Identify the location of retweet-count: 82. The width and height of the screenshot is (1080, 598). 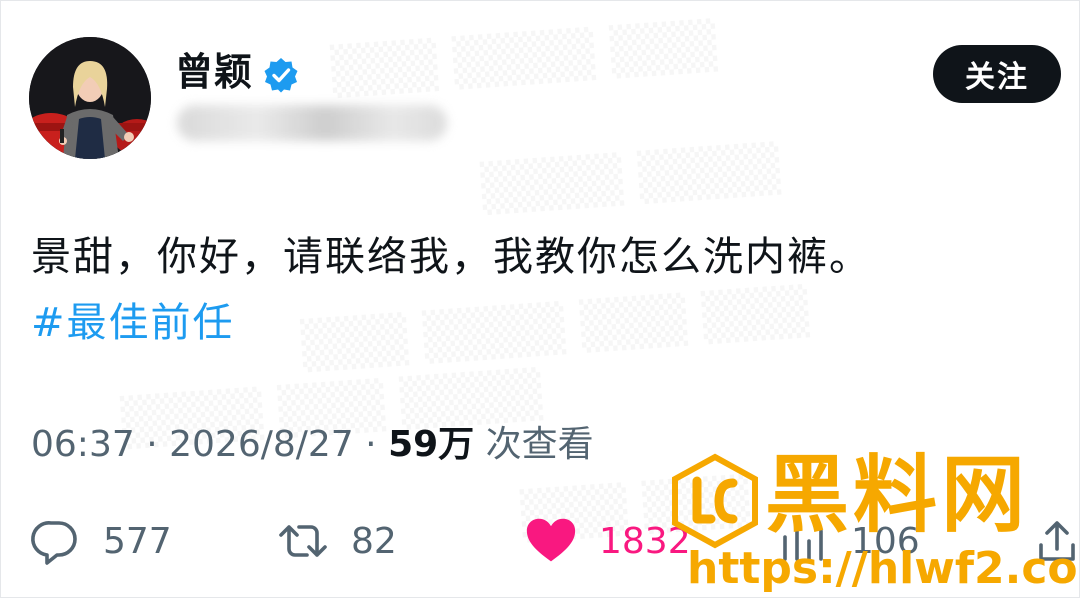
(374, 541).